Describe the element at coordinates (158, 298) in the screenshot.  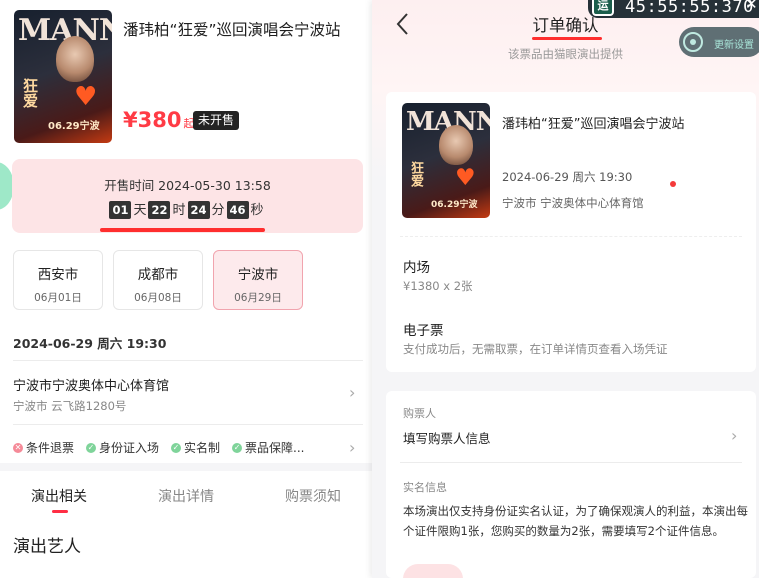
I see `city-date: 06月08日` at that location.